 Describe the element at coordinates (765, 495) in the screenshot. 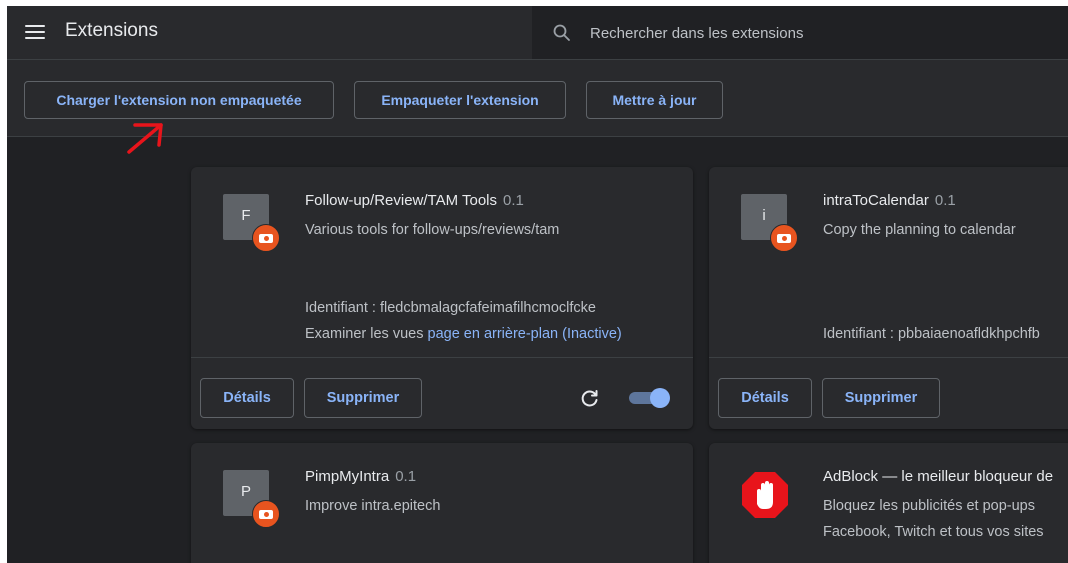

I see `adblock-hand-icon` at that location.